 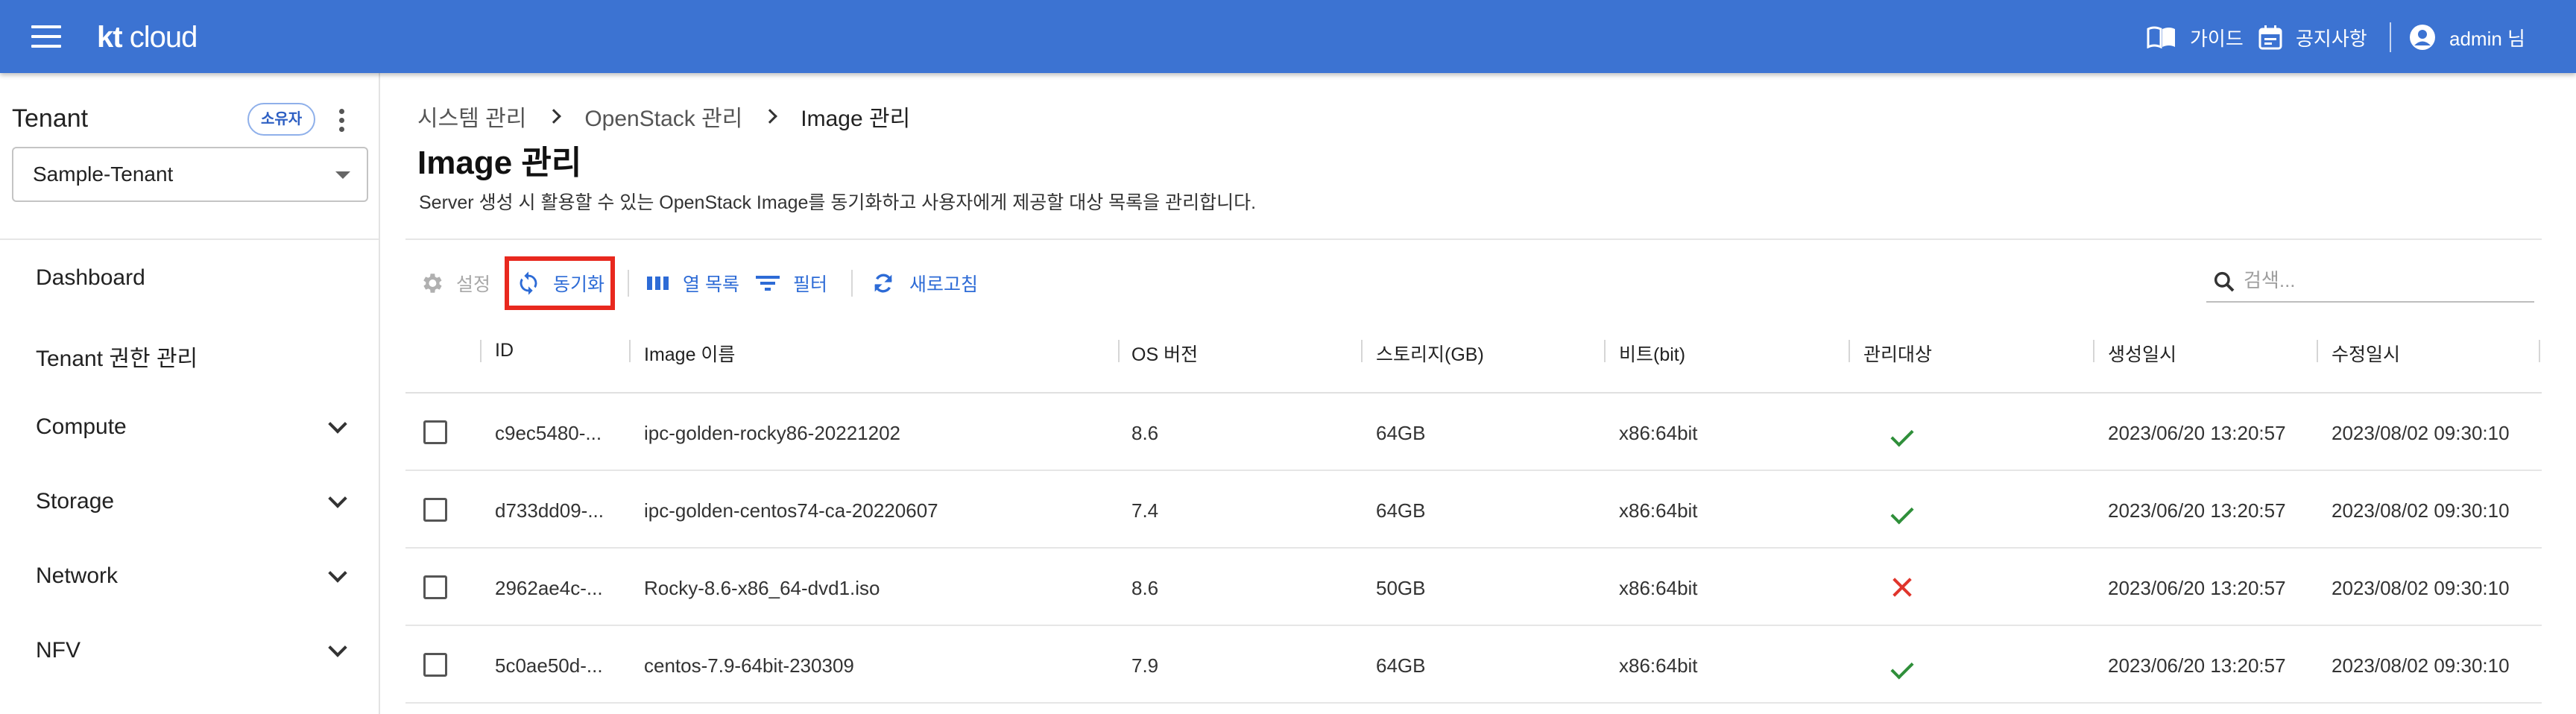 What do you see at coordinates (472, 116) in the screenshot?
I see `breadcrumb-item-system: 시스템 관리` at bounding box center [472, 116].